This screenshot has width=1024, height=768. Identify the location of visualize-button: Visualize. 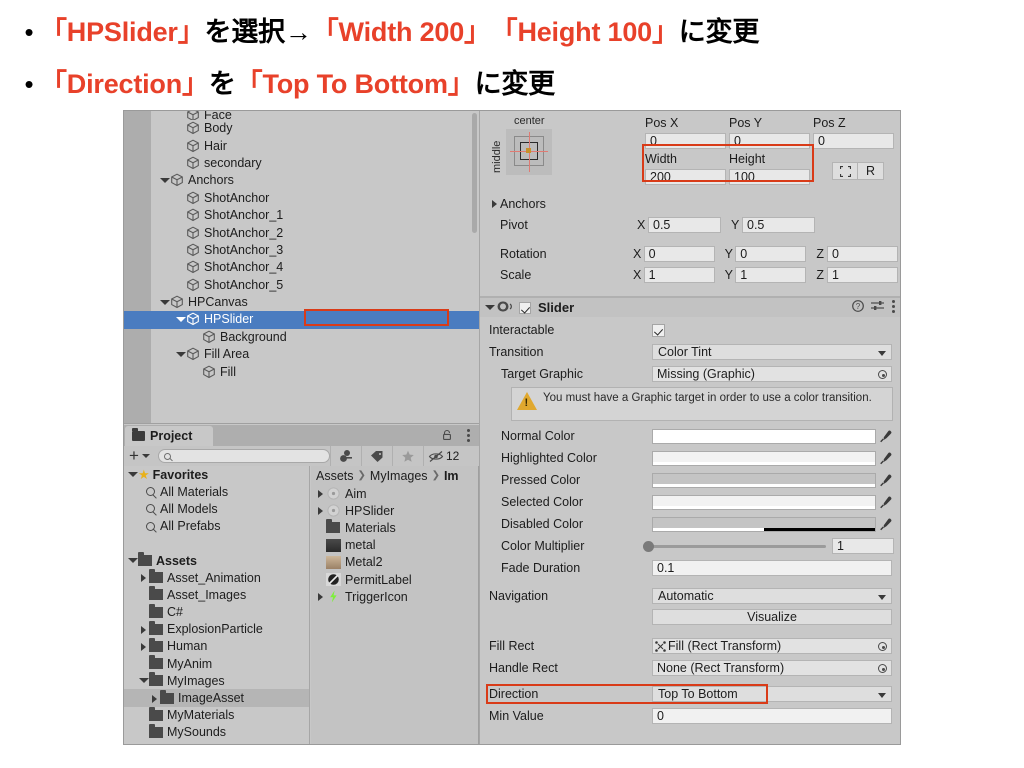
(772, 617).